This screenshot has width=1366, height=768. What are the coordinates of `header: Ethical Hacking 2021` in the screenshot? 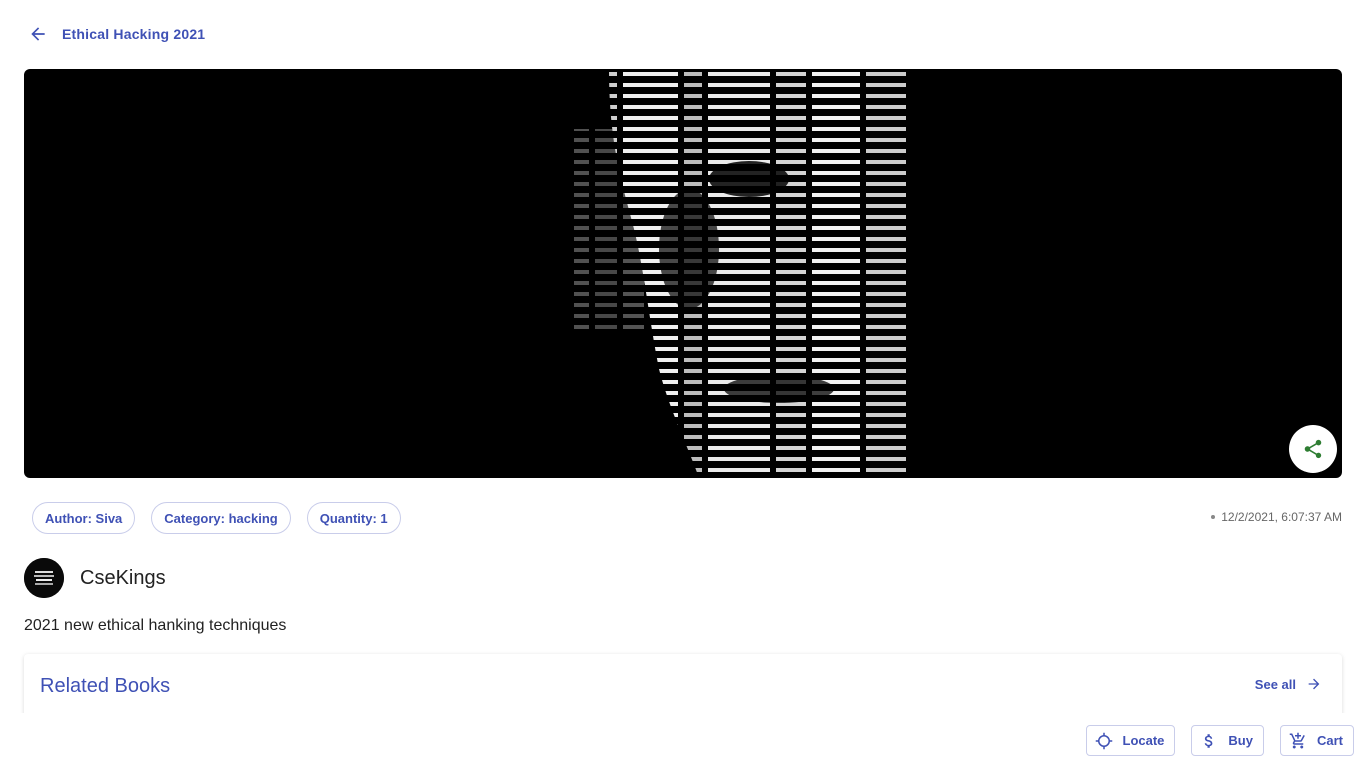 It's located at (114, 34).